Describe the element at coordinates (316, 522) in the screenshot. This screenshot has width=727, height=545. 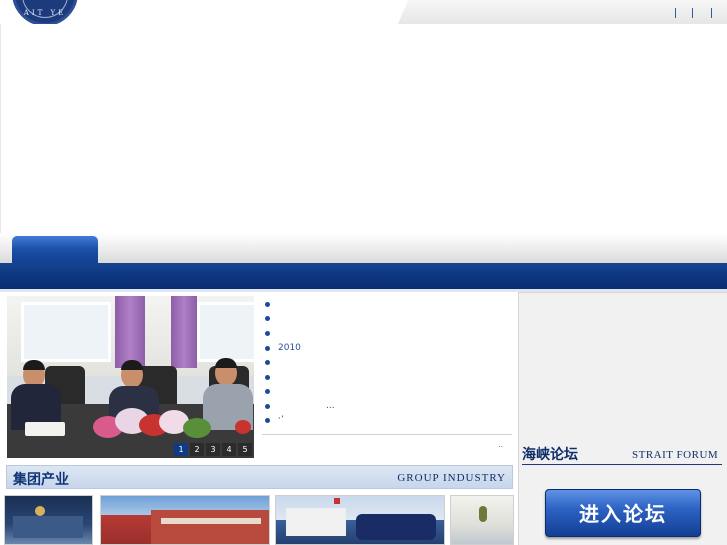
I see `thumbnail-ship` at that location.